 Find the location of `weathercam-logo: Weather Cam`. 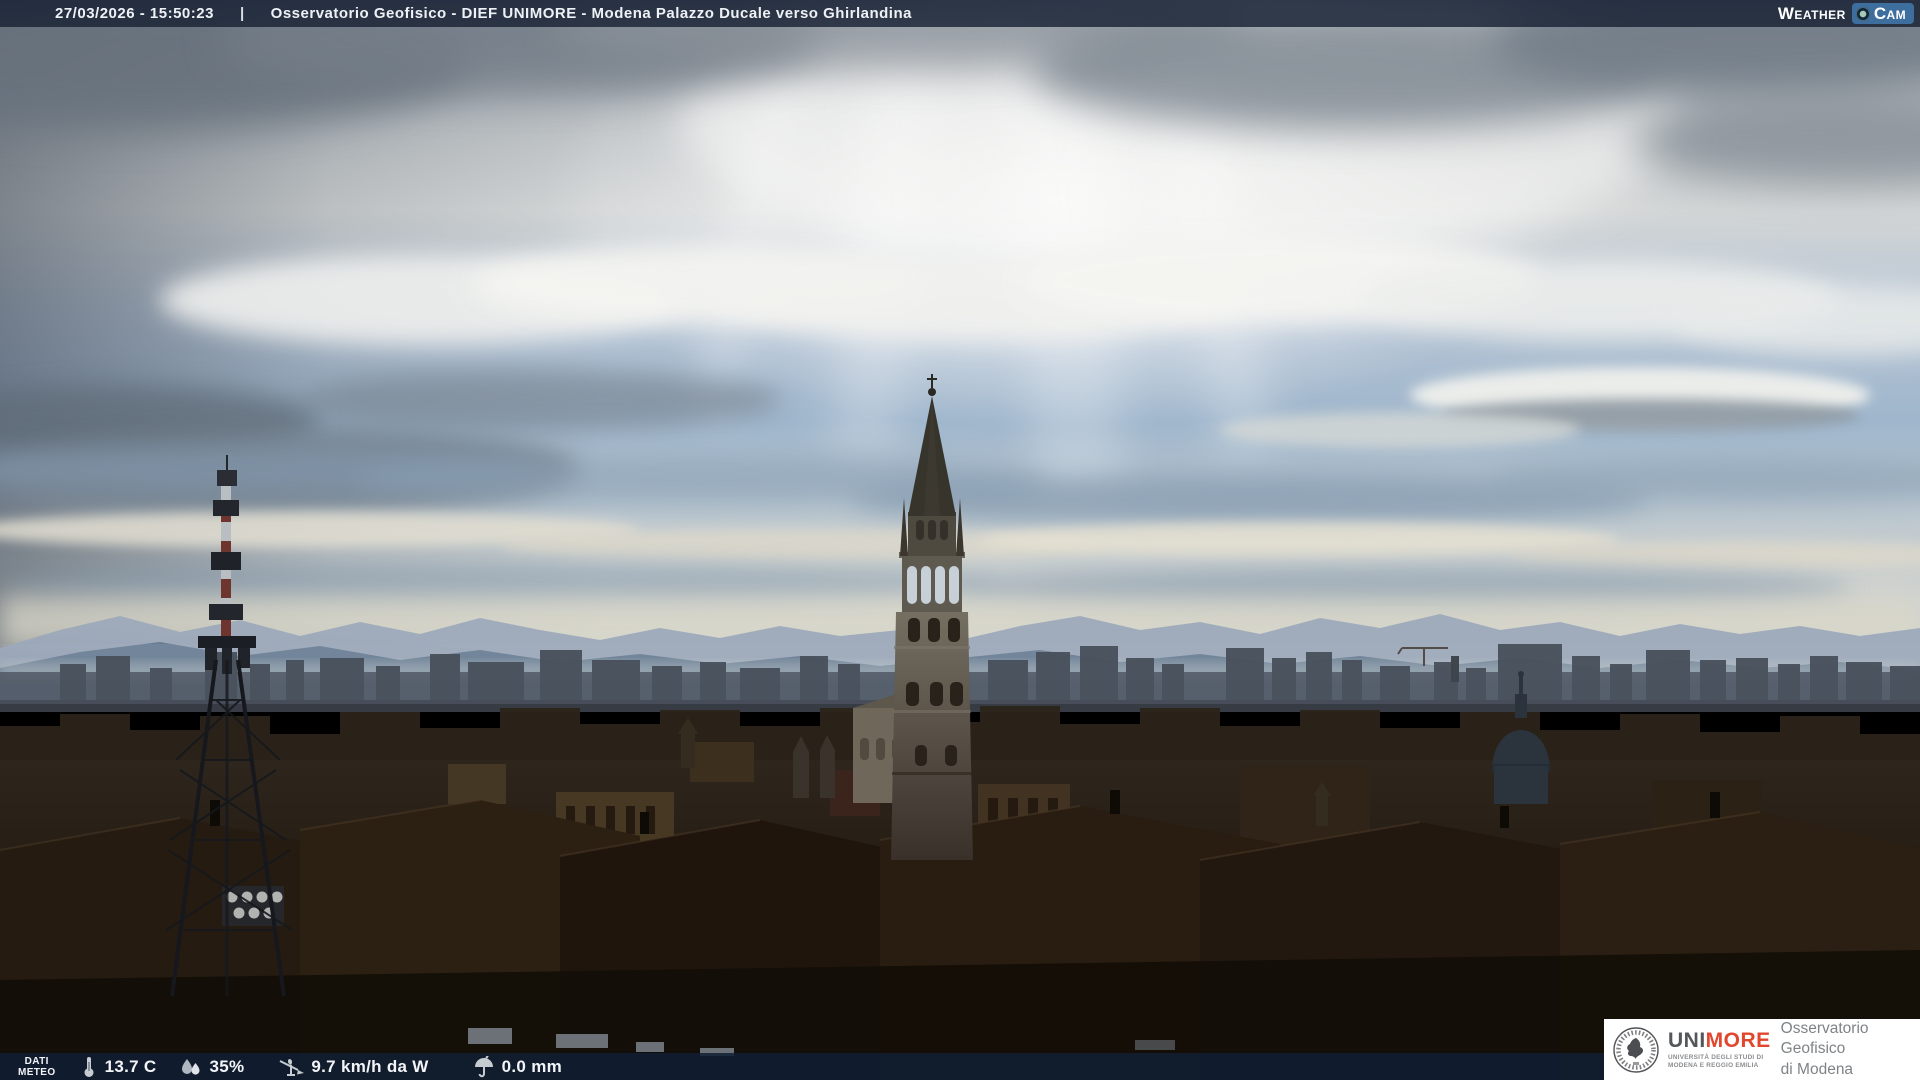

weathercam-logo: Weather Cam is located at coordinates (1846, 13).